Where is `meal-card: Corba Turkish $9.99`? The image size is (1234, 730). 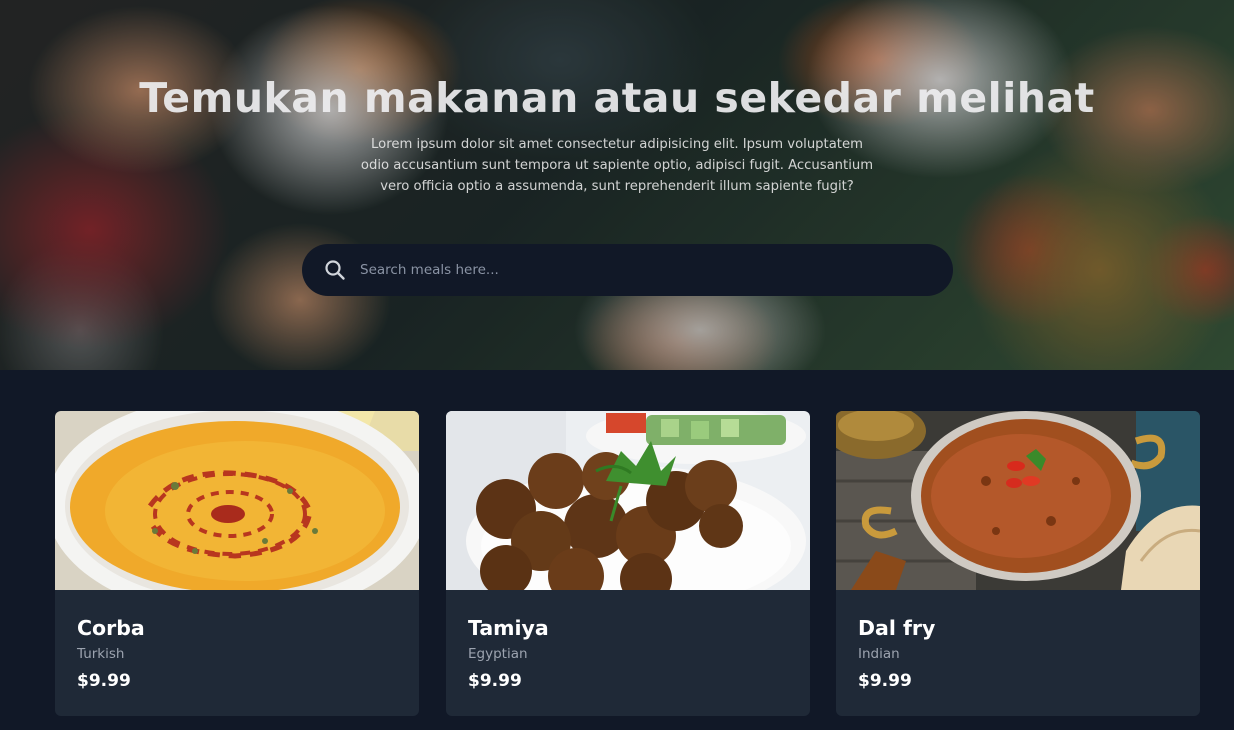 meal-card: Corba Turkish $9.99 is located at coordinates (237, 563).